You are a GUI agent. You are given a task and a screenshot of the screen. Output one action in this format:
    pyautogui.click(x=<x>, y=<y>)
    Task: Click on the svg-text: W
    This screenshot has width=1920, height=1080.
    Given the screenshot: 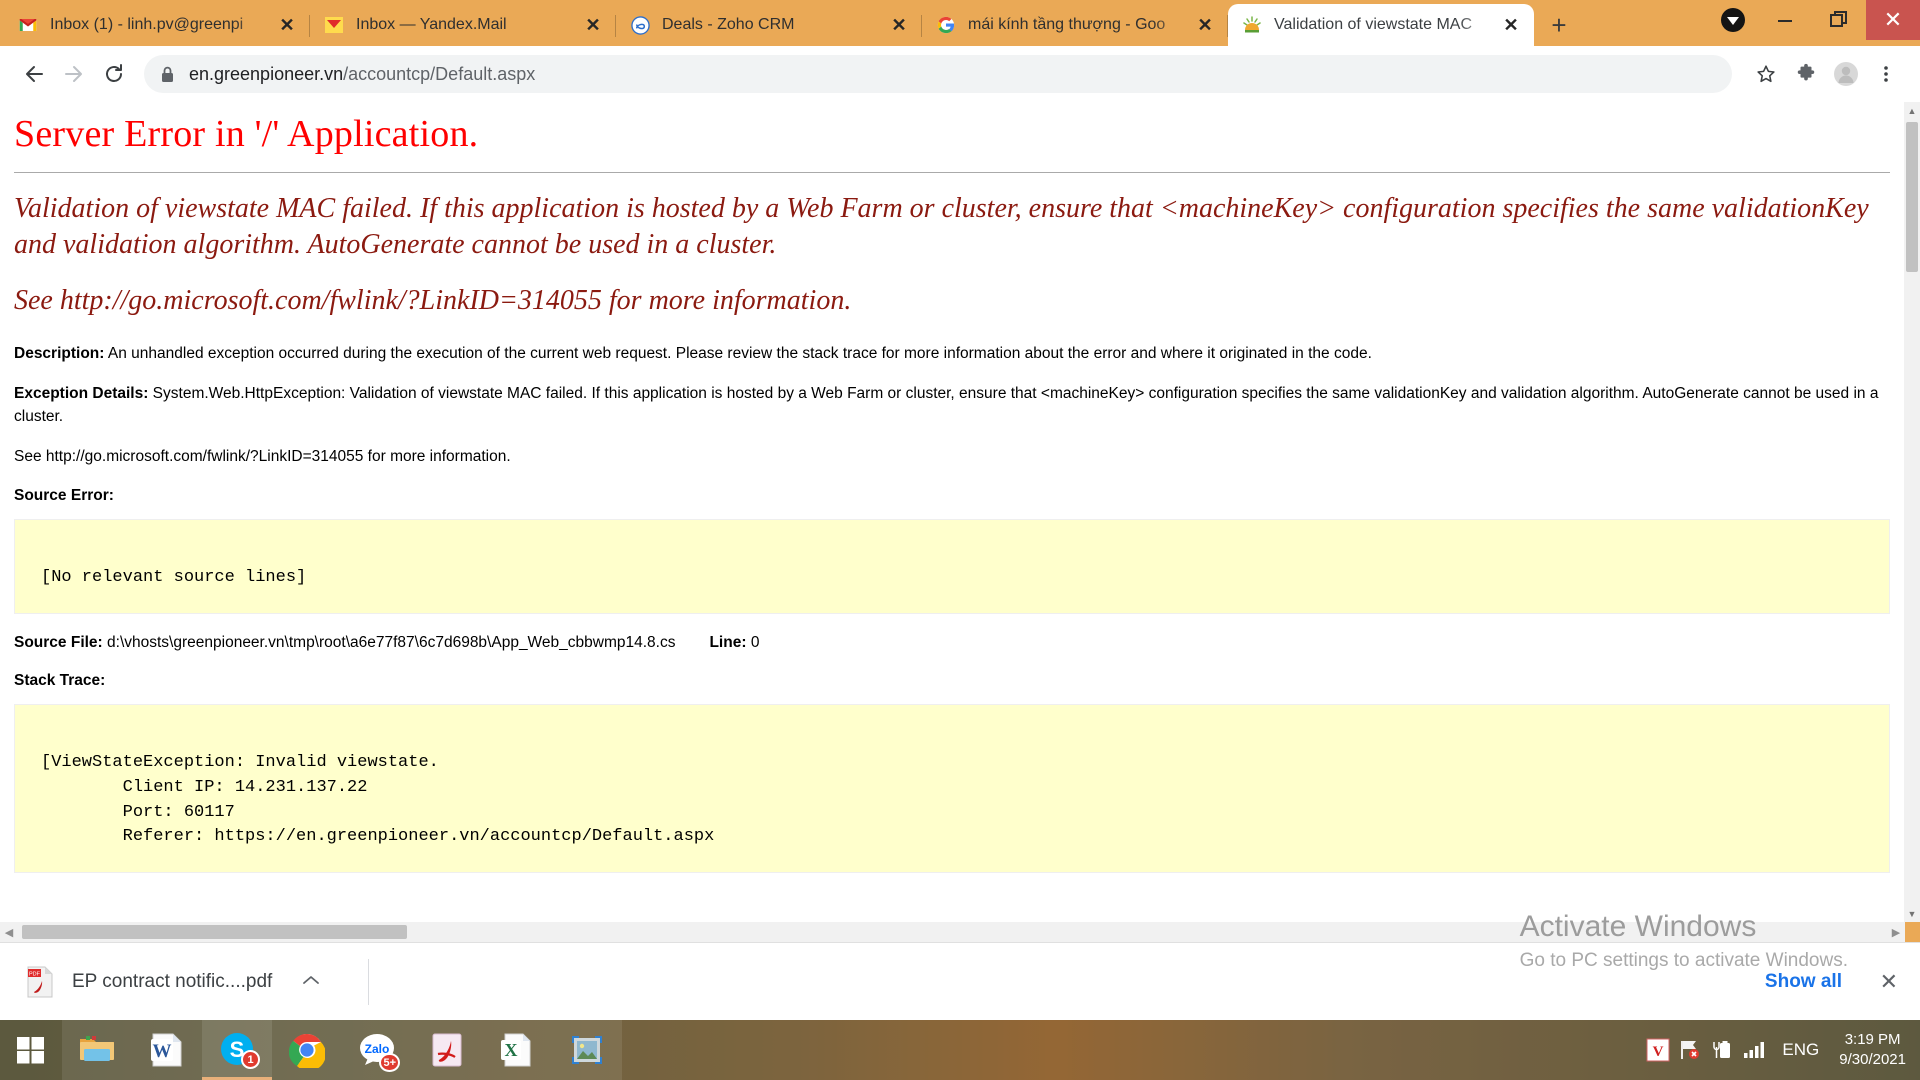 What is the action you would take?
    pyautogui.click(x=162, y=1051)
    